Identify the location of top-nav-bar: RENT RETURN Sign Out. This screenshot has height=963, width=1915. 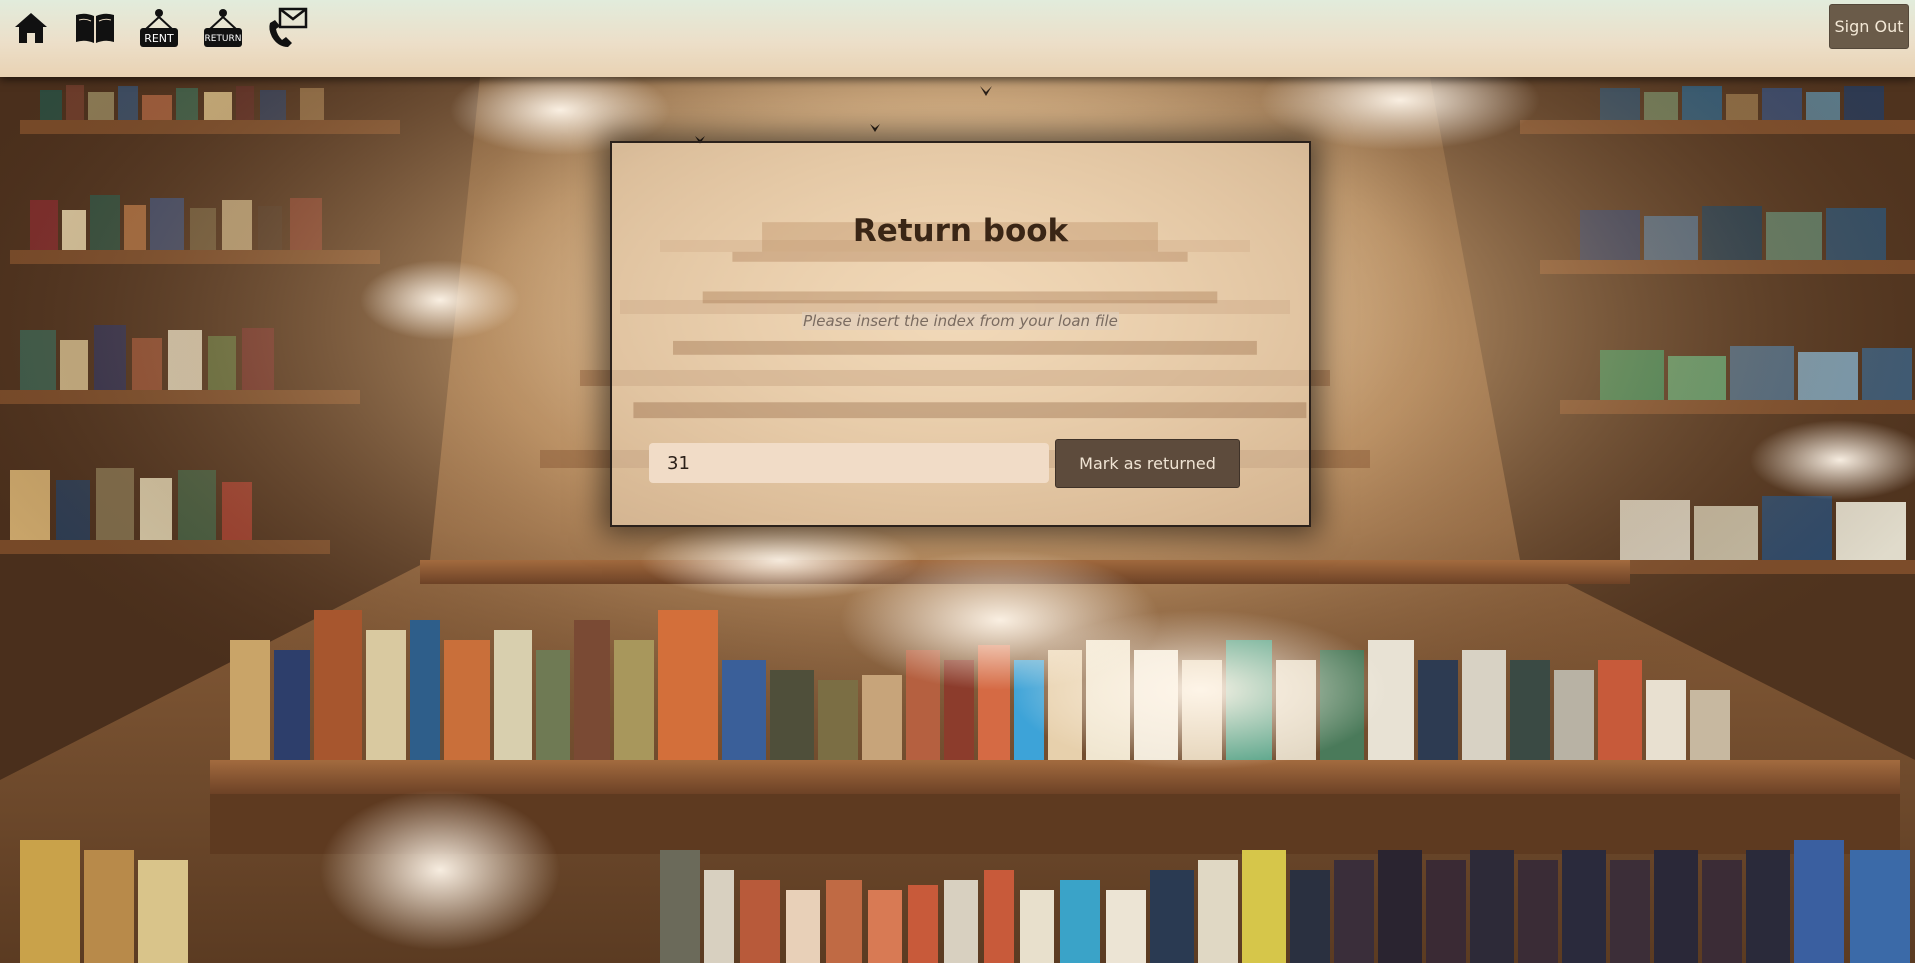
(957, 38).